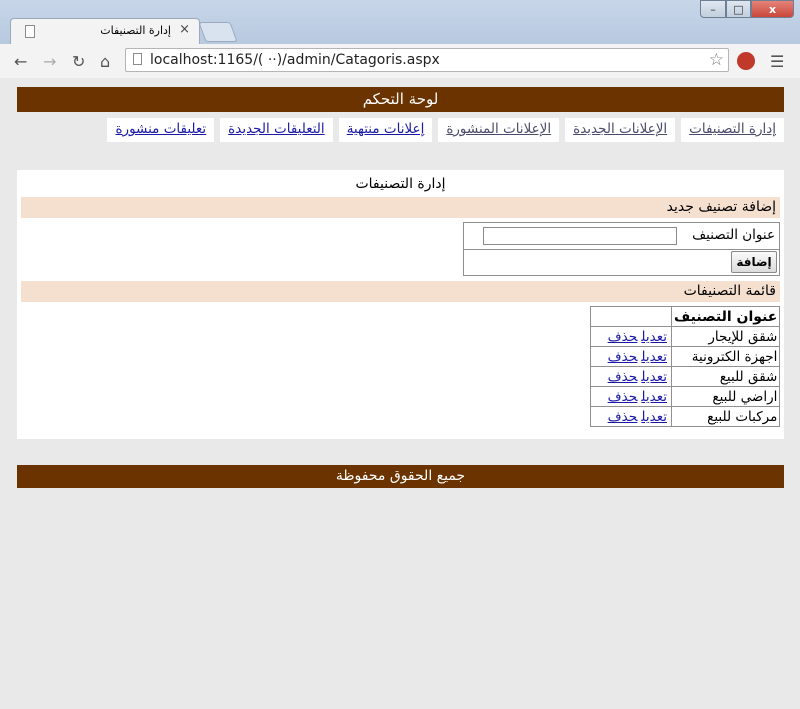  I want to click on table-row: شقق للبيع تعديلحذف, so click(685, 376).